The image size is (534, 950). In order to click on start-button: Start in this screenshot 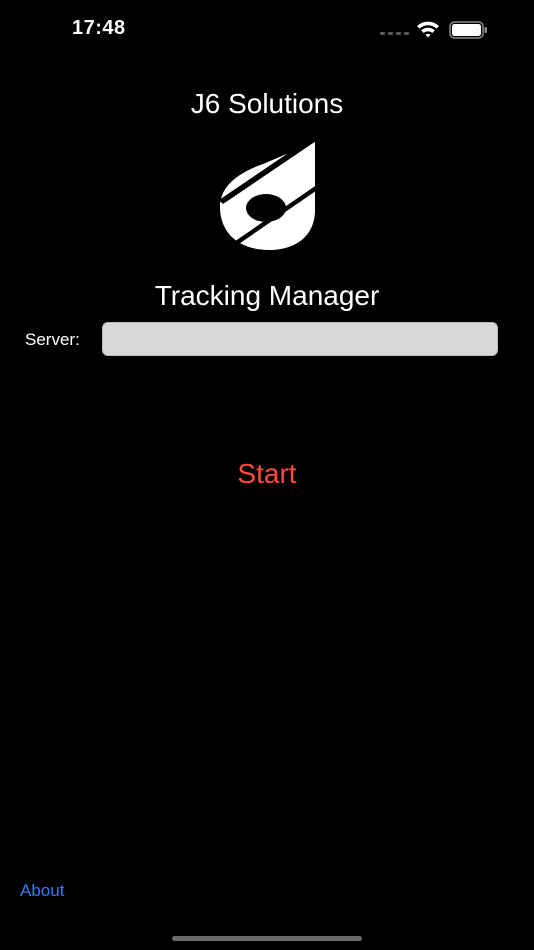, I will do `click(267, 474)`.